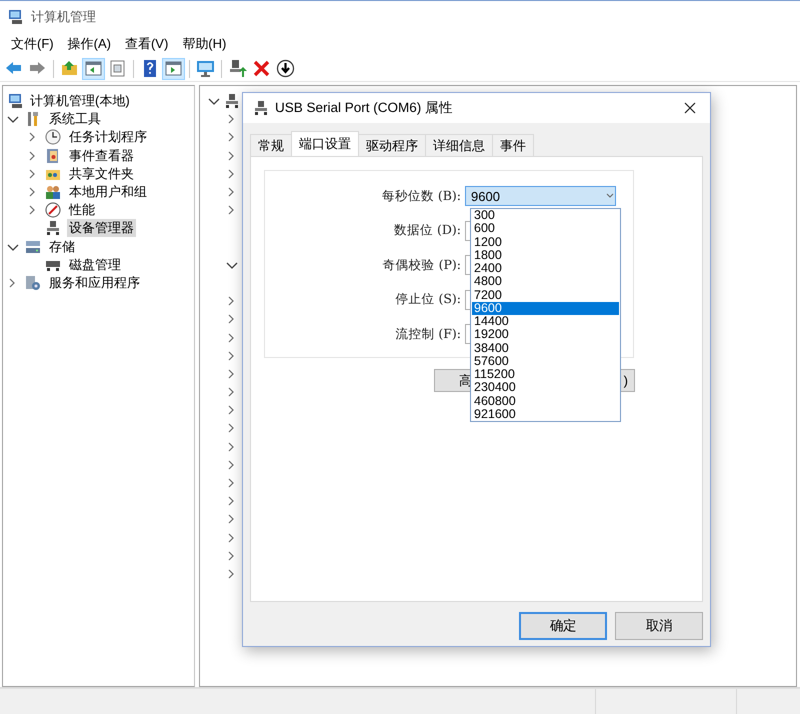 The image size is (800, 714). I want to click on field-label: 每秒位数 (B):, so click(420, 196).